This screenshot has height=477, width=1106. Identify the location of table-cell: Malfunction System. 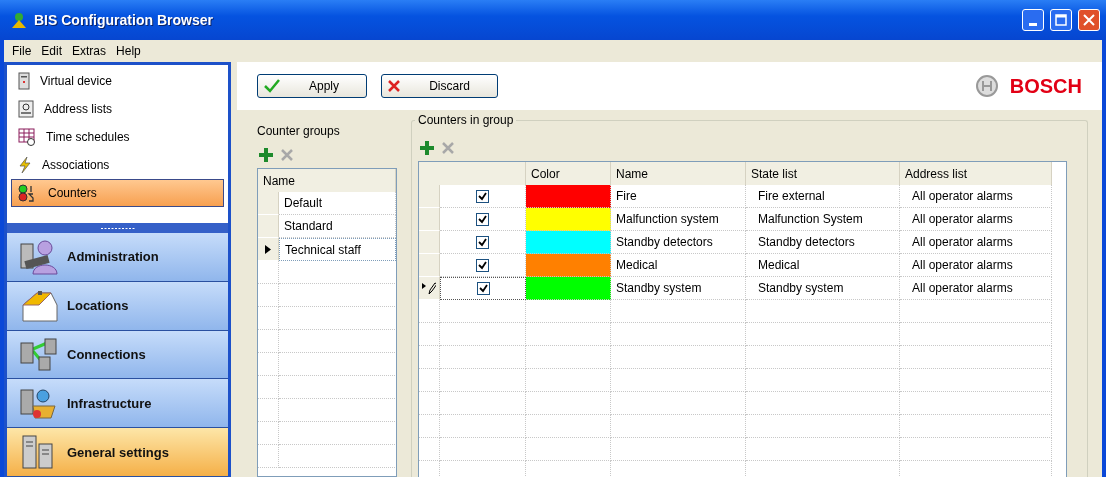
(823, 219).